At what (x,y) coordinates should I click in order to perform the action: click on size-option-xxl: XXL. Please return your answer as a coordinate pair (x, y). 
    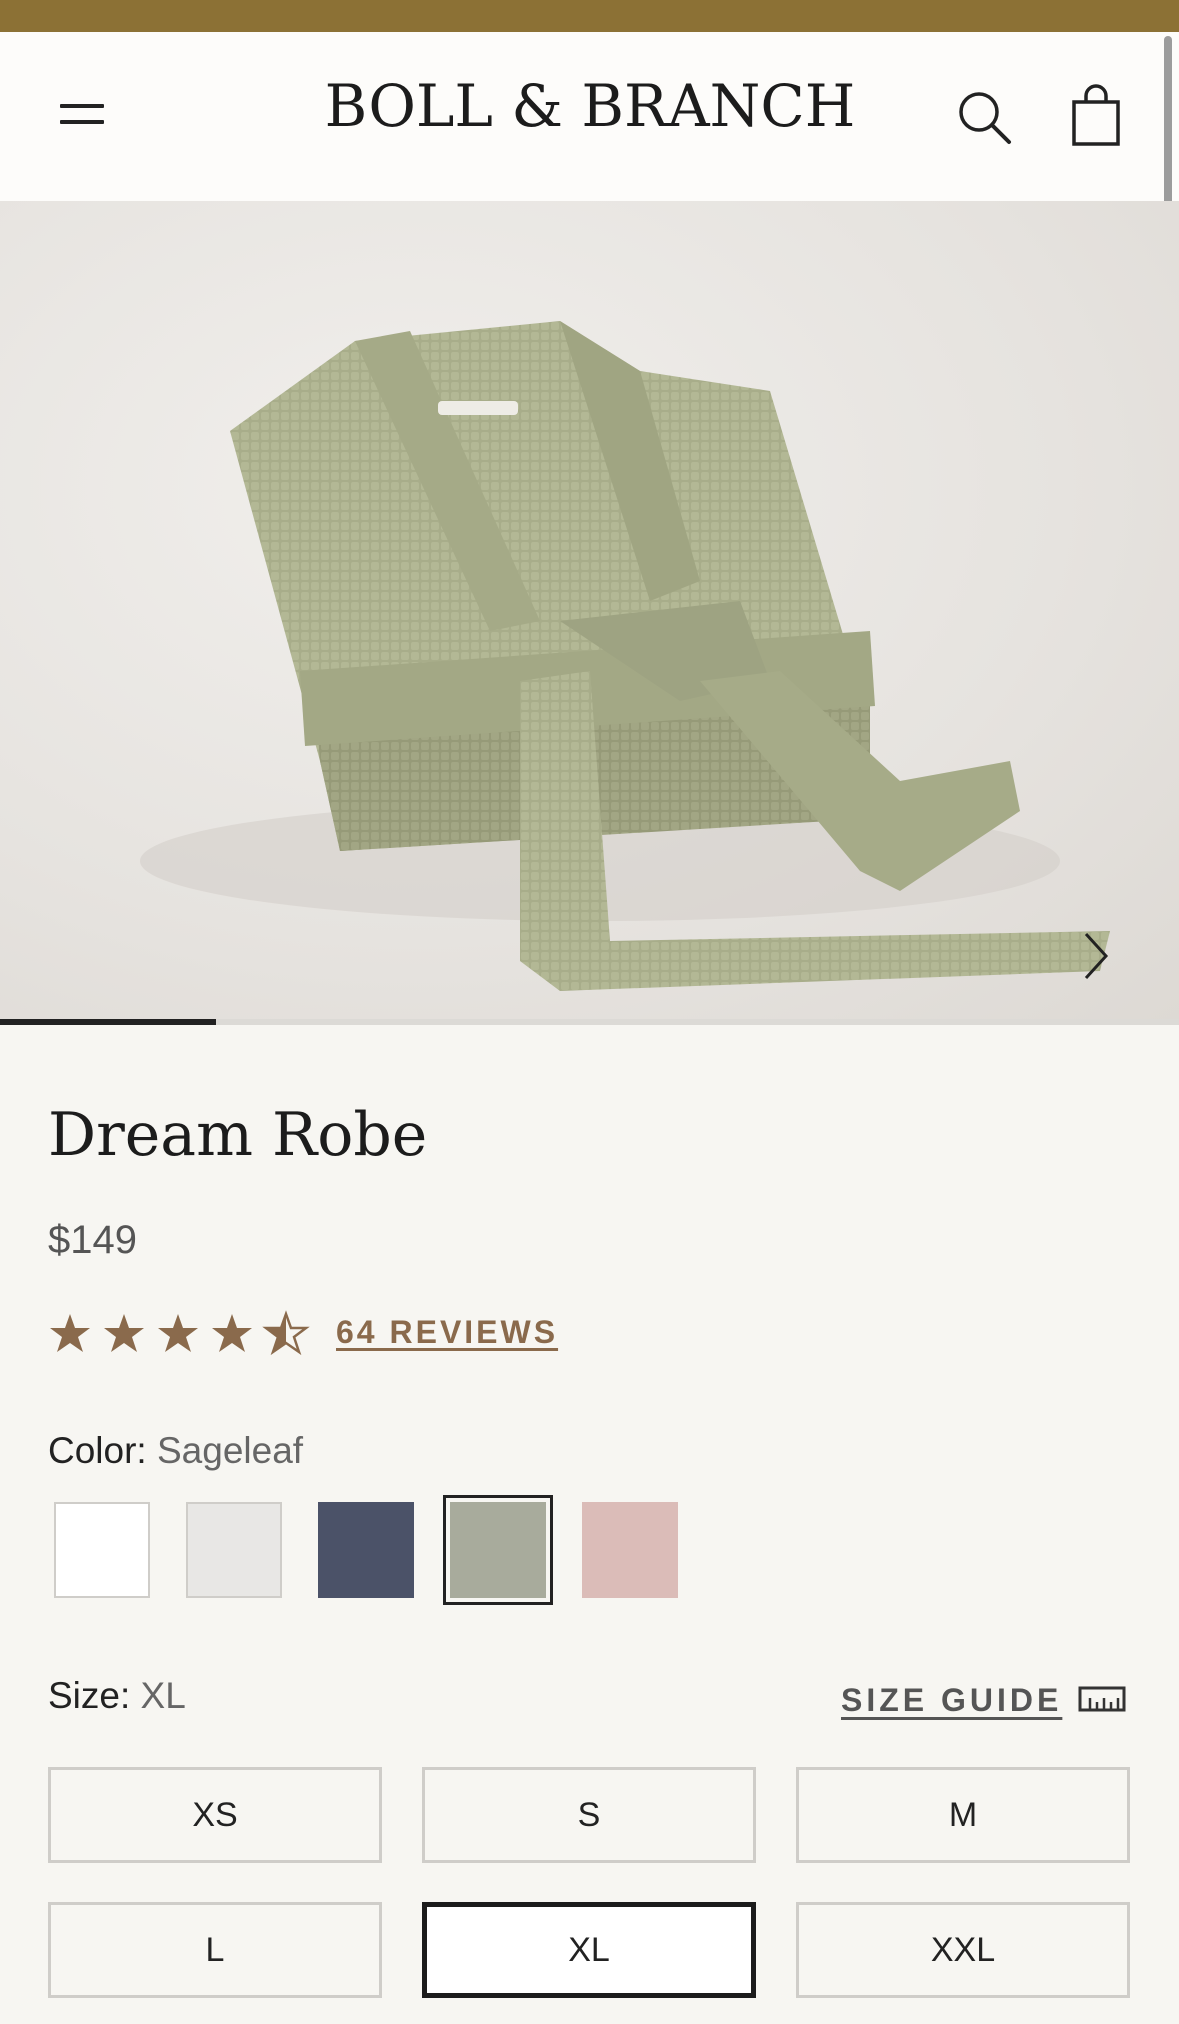
    Looking at the image, I should click on (963, 1950).